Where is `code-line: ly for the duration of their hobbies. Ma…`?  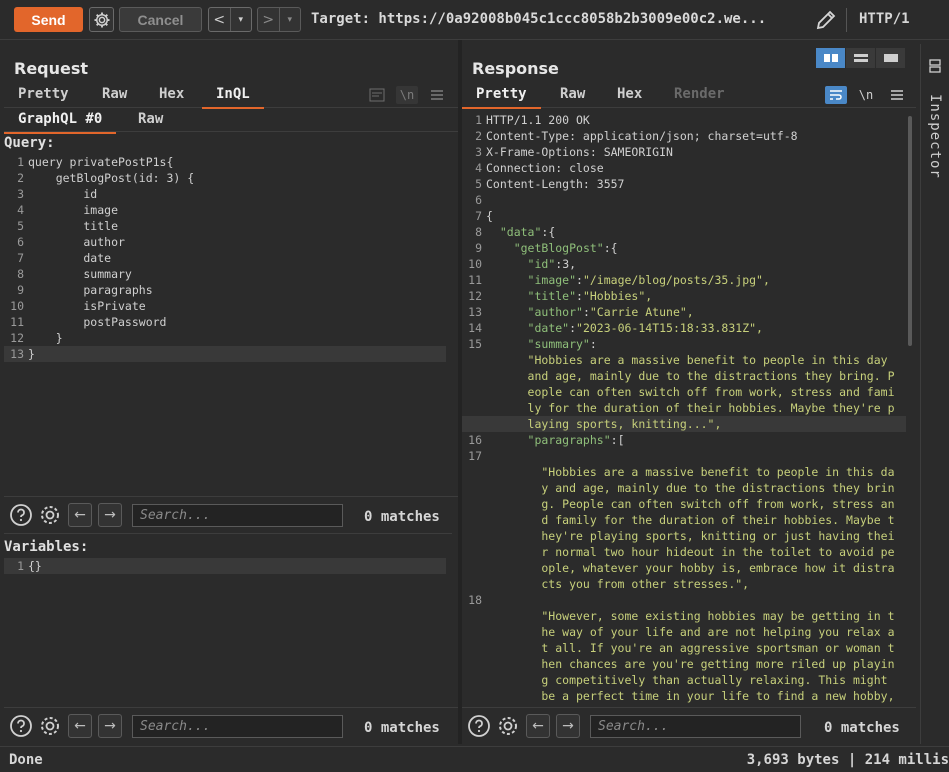 code-line: ly for the duration of their hobbies. Ma… is located at coordinates (684, 408).